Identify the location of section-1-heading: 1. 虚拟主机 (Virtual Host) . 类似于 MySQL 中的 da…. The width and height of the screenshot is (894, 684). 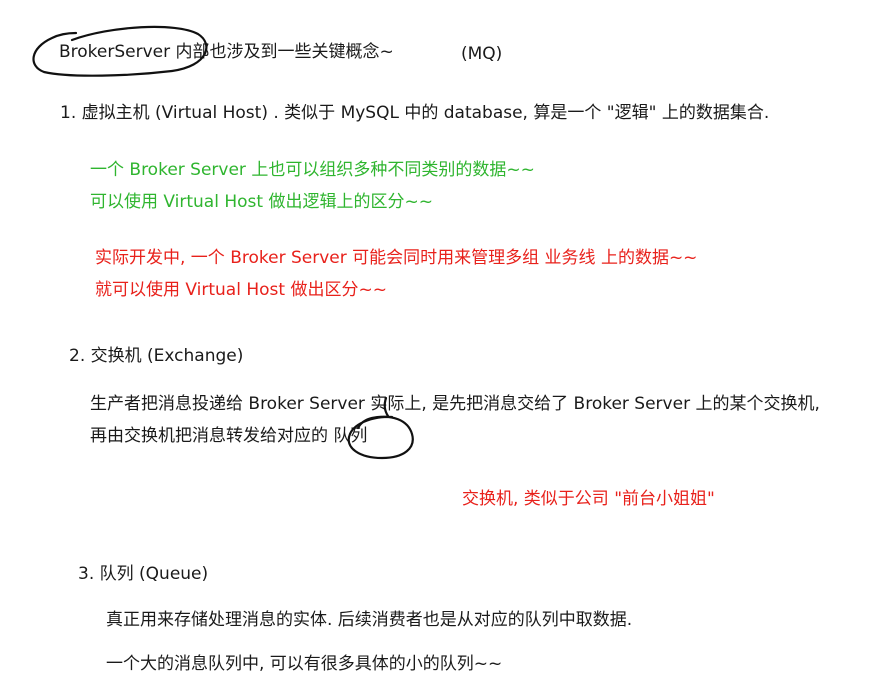
(415, 113).